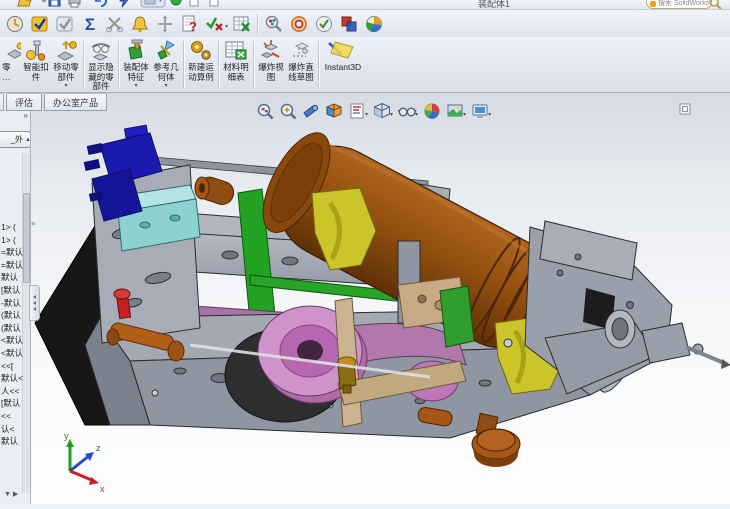 This screenshot has height=509, width=730. I want to click on cmd-button-bom: 材料明 细表, so click(236, 64).